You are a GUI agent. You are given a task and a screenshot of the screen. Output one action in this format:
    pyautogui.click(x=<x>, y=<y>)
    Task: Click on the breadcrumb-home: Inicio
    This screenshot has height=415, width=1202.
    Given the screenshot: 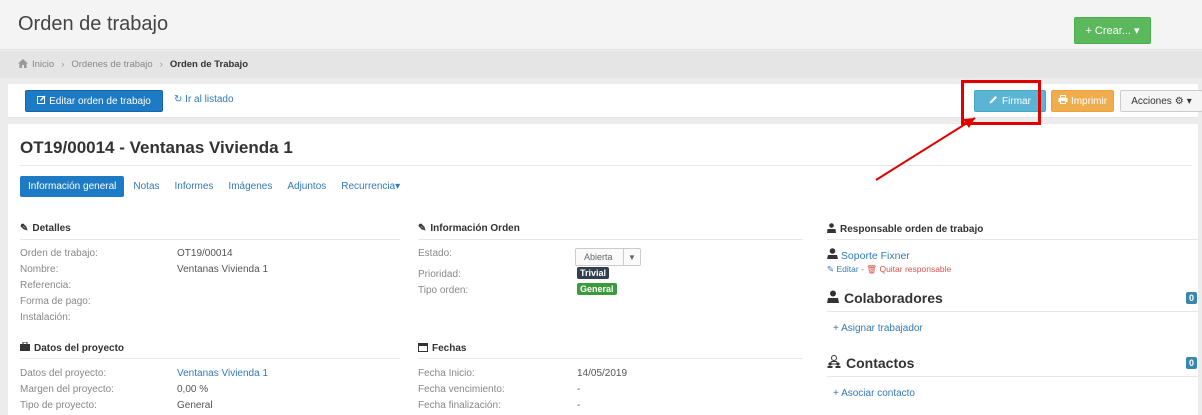 What is the action you would take?
    pyautogui.click(x=43, y=64)
    